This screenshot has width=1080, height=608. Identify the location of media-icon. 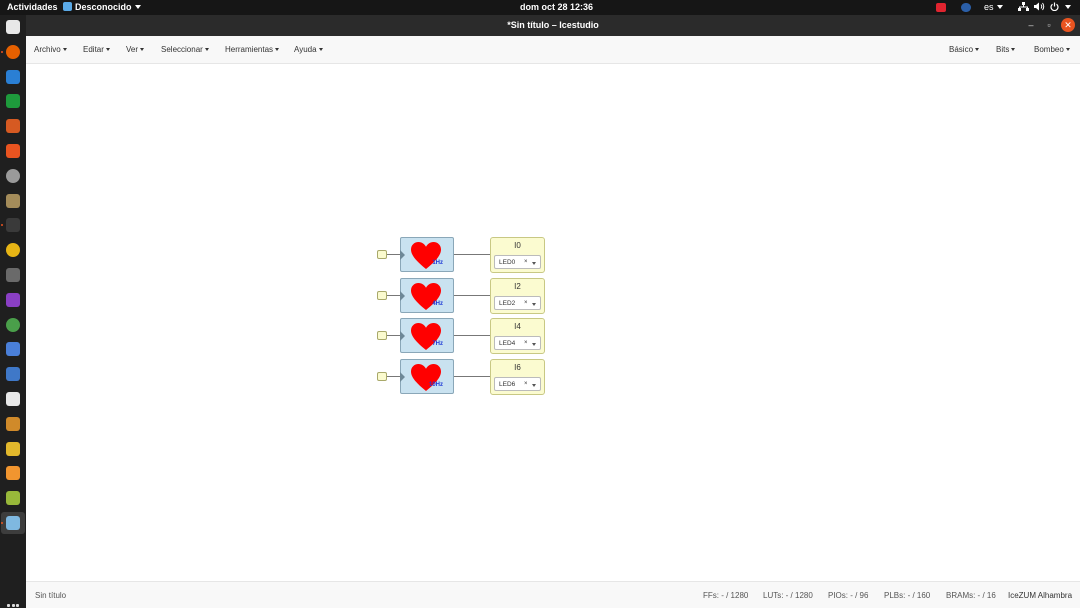
(13, 299).